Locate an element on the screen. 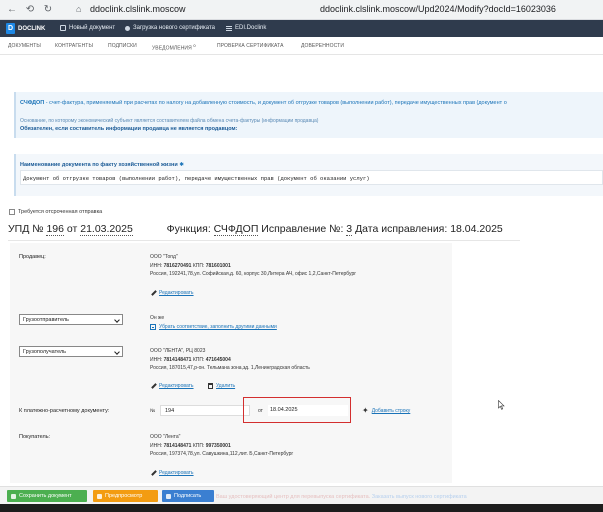  payment-number-input: 194 is located at coordinates (205, 410).